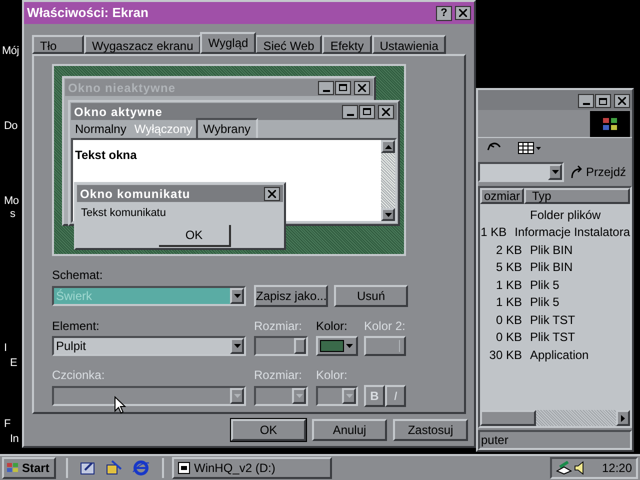  What do you see at coordinates (195, 235) in the screenshot?
I see `ok-button: OK` at bounding box center [195, 235].